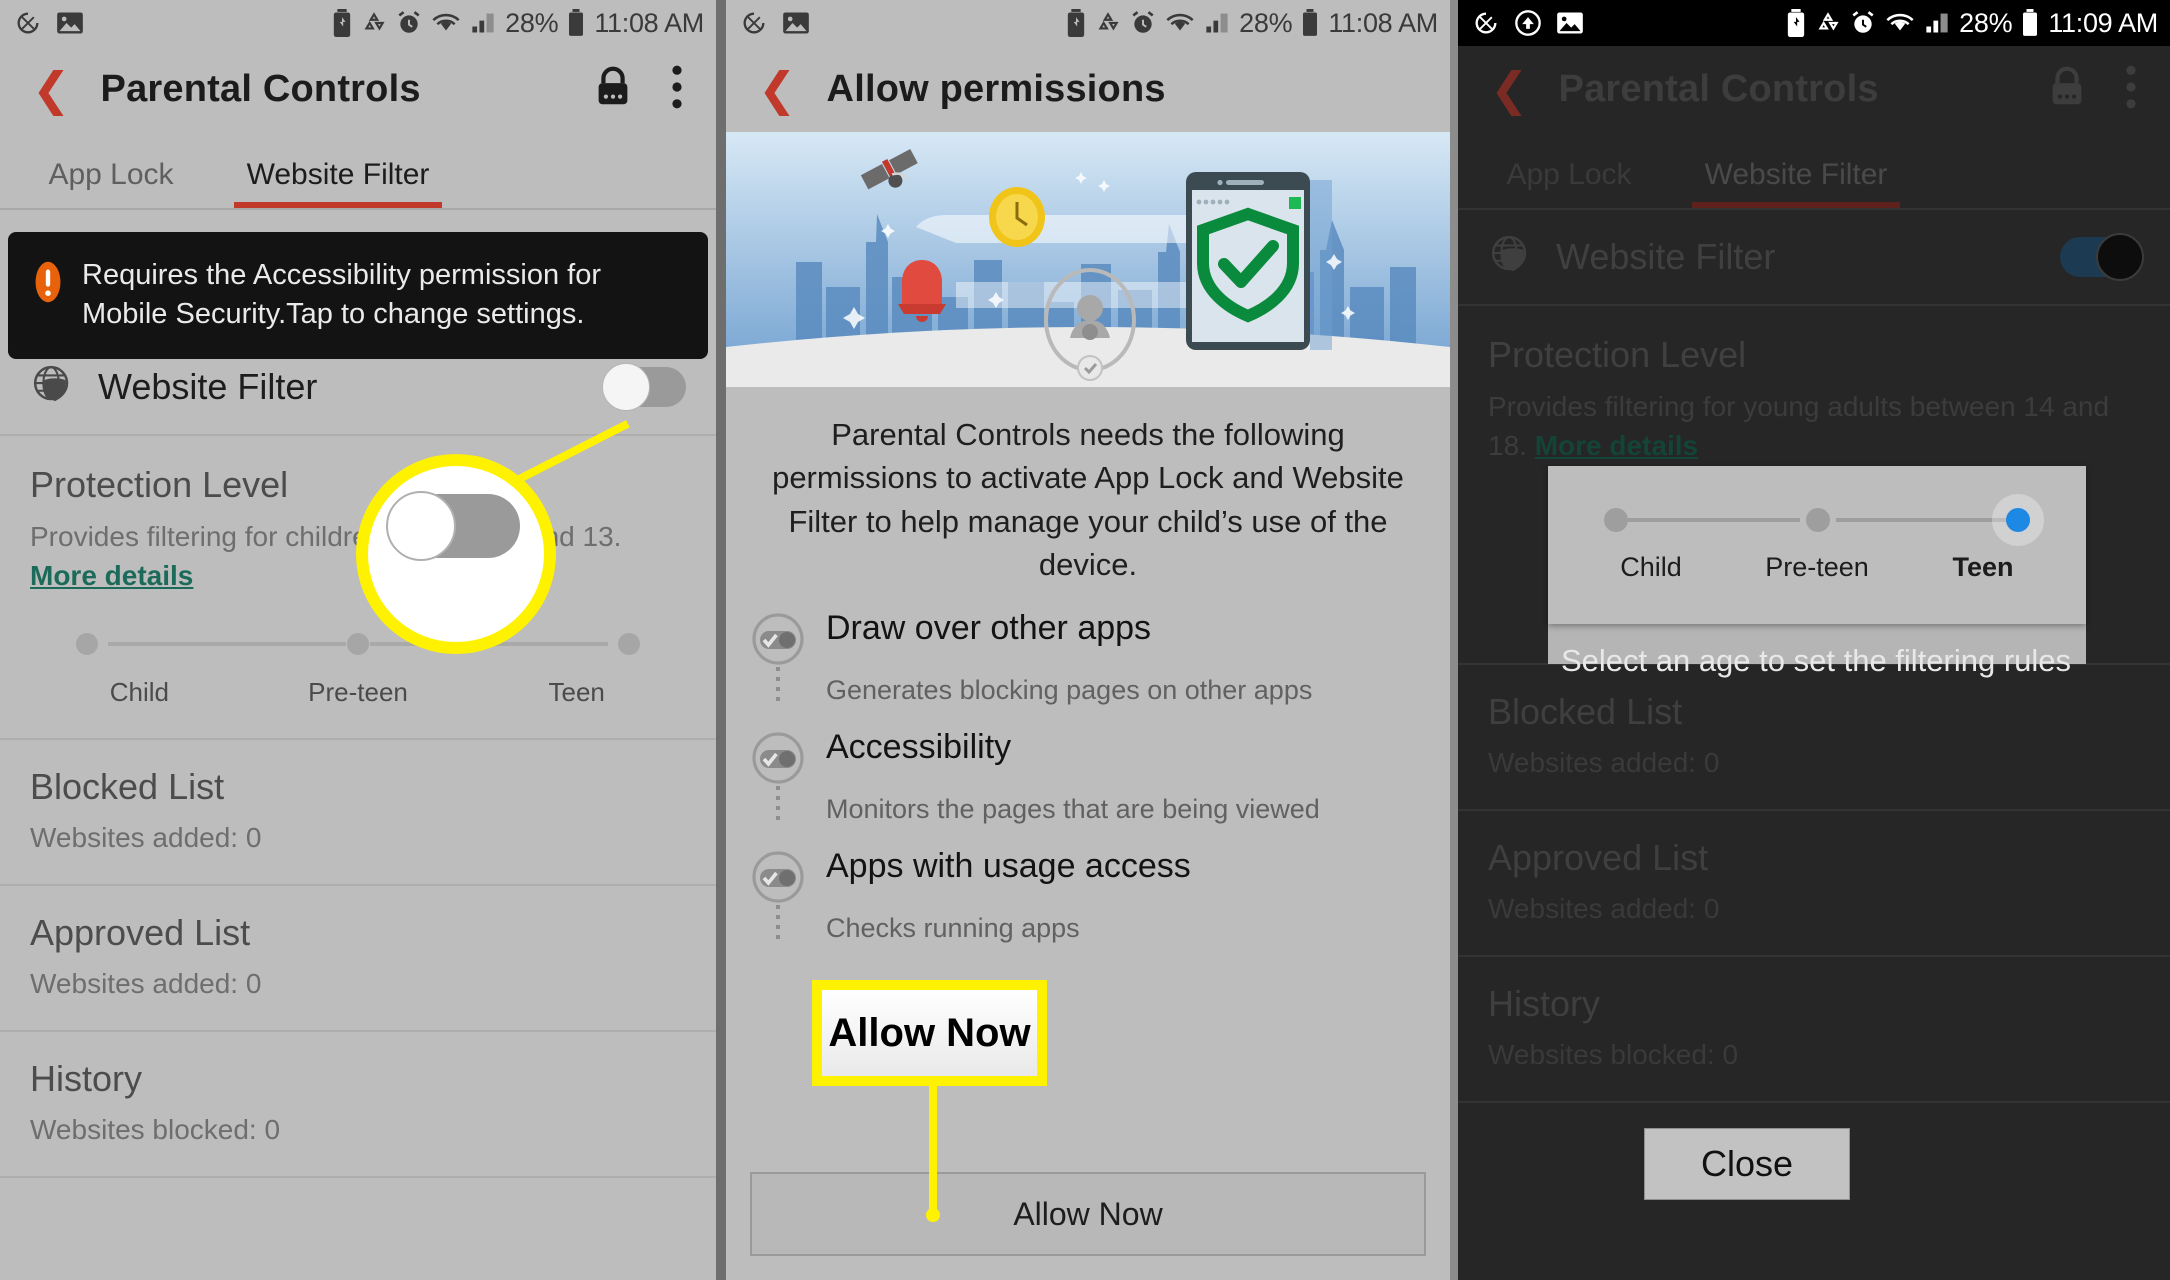 This screenshot has height=1280, width=2170. I want to click on history-title: History, so click(86, 1079).